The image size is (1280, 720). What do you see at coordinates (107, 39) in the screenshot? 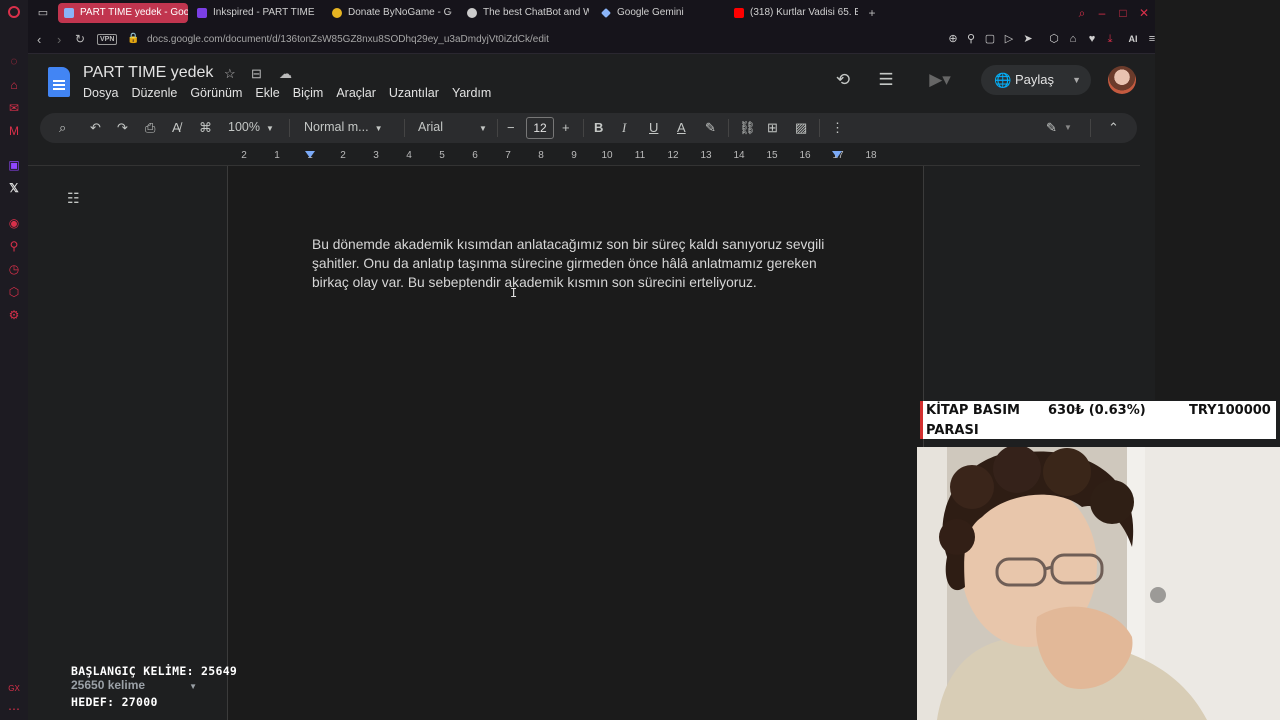
I see `vpn-badge: VPN` at bounding box center [107, 39].